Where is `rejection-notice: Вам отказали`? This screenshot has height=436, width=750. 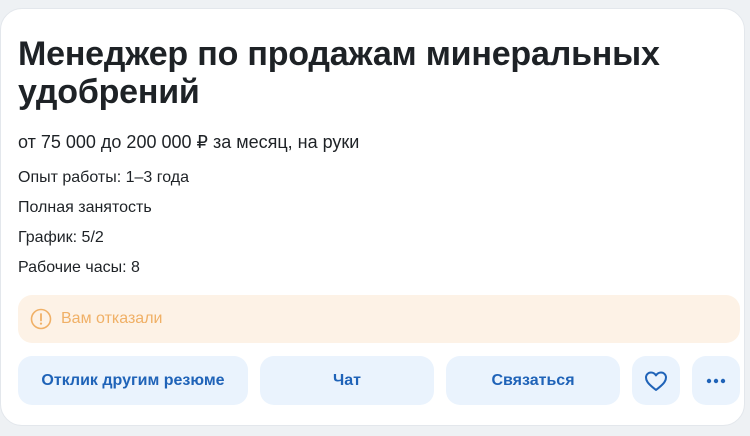 rejection-notice: Вам отказали is located at coordinates (379, 319).